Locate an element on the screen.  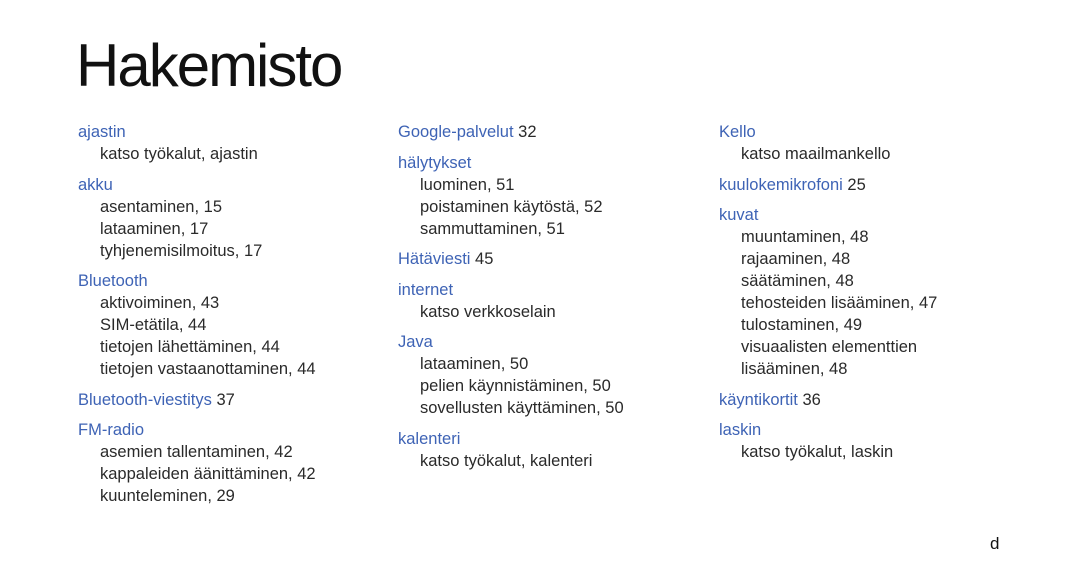
index-page-number: 32 is located at coordinates (527, 132).